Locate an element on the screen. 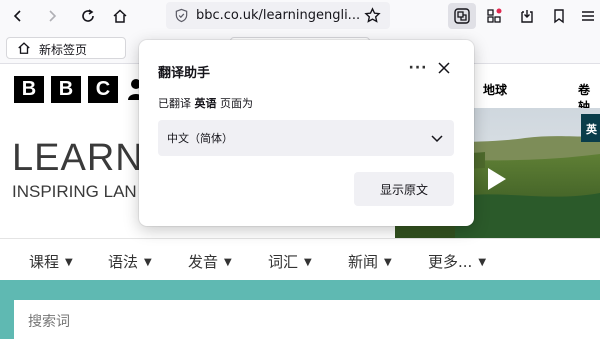 The height and width of the screenshot is (339, 600). extensions-grid-icon is located at coordinates (494, 15).